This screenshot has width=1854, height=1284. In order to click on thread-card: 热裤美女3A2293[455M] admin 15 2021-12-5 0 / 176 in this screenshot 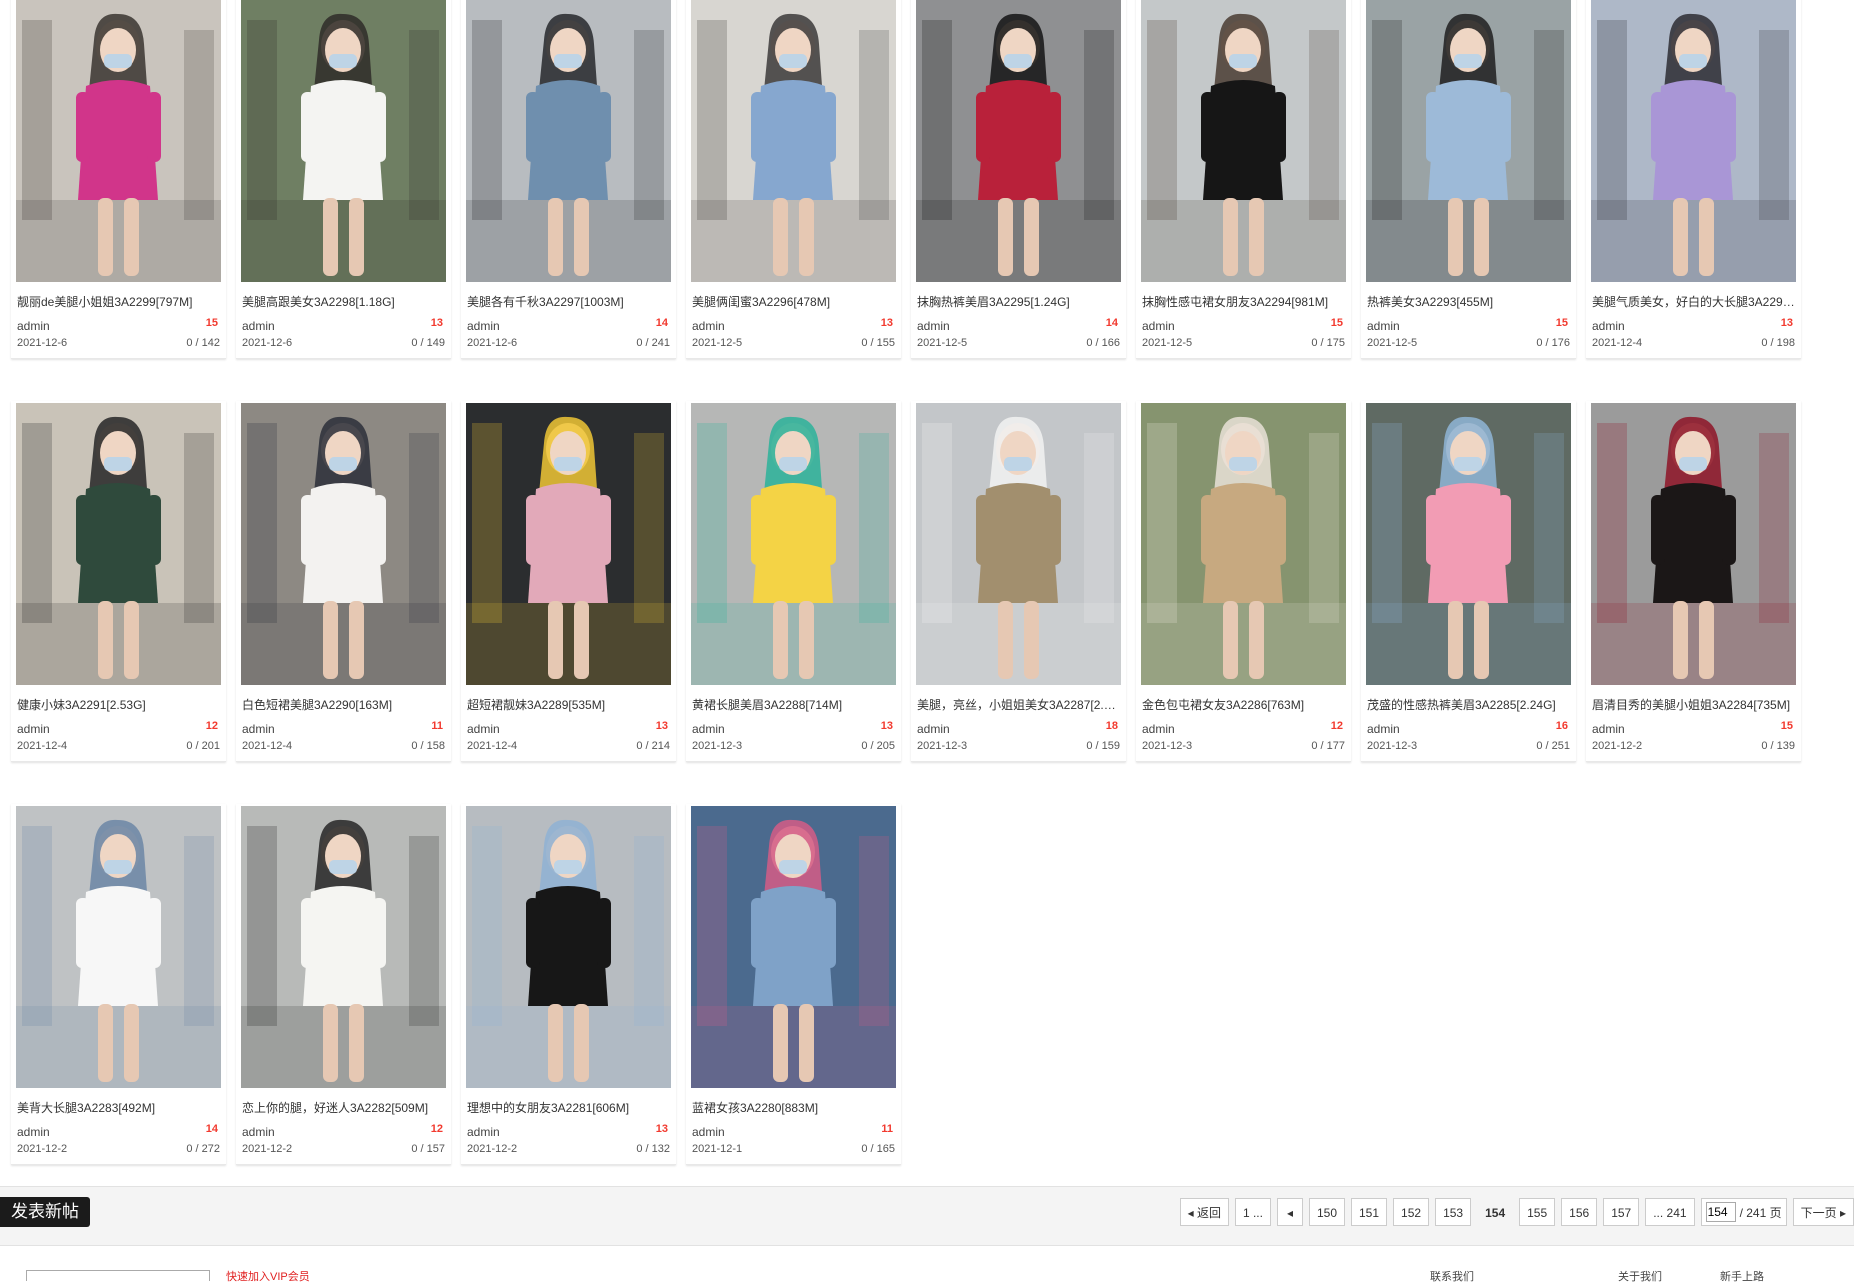, I will do `click(1468, 179)`.